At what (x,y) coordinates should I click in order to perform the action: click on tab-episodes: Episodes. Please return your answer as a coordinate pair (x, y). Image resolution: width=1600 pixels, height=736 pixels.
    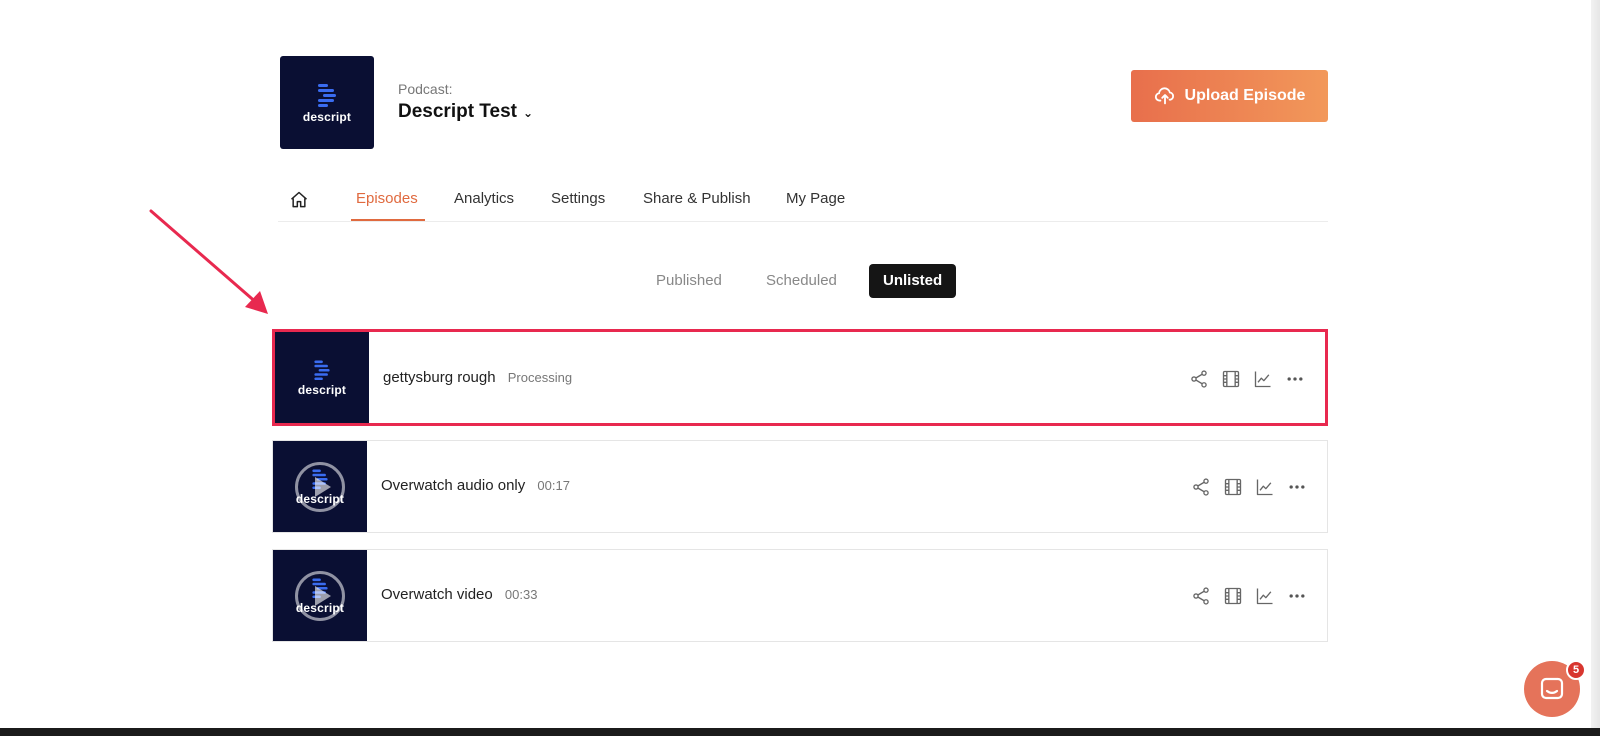
    Looking at the image, I should click on (387, 198).